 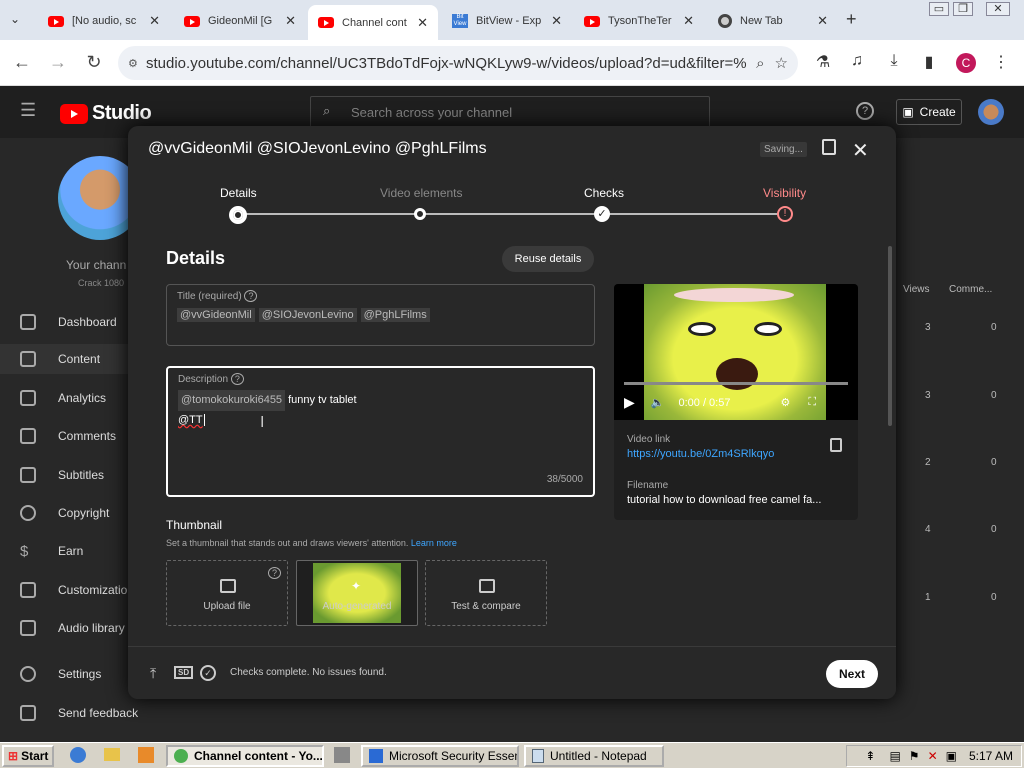 I want to click on labs-flask-icon: ⚗, so click(x=823, y=62).